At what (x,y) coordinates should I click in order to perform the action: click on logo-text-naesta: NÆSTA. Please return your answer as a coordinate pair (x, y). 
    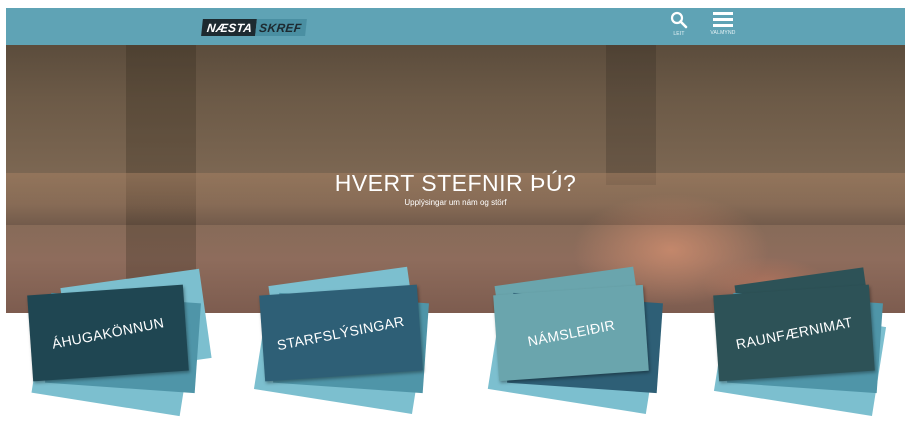
    Looking at the image, I should click on (229, 27).